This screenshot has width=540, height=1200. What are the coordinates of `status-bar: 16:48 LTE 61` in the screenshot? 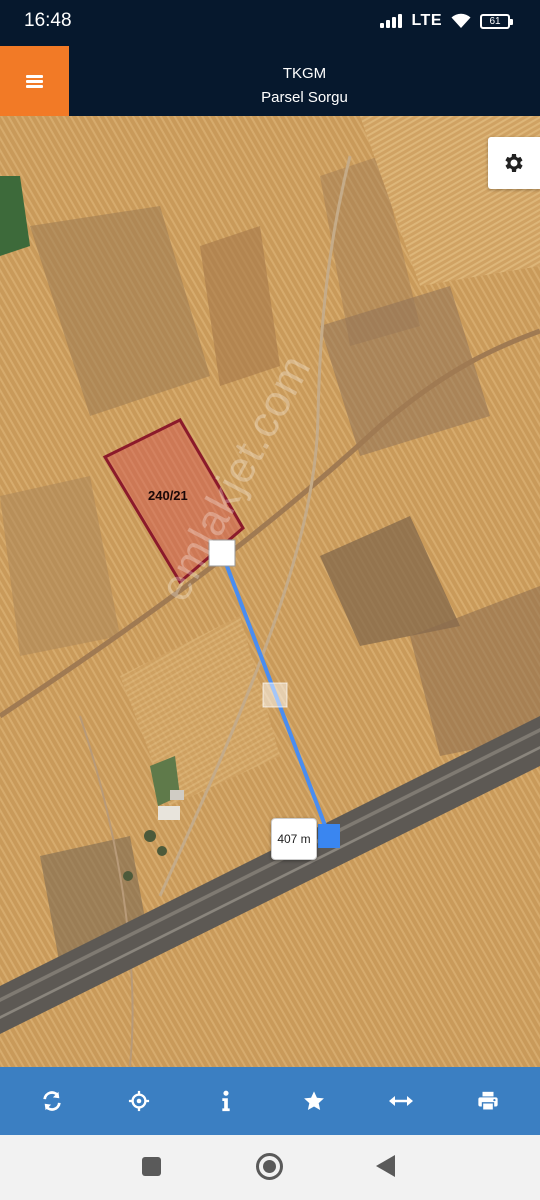 It's located at (270, 23).